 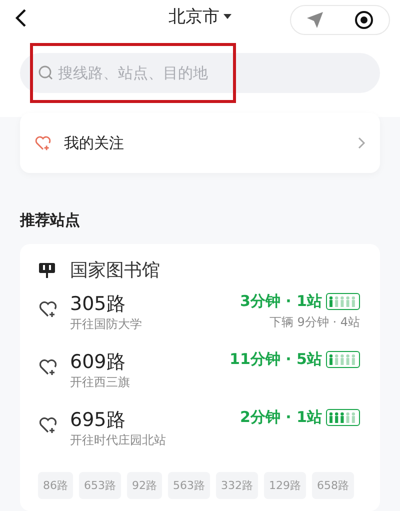 What do you see at coordinates (98, 304) in the screenshot?
I see `line-name: 305路` at bounding box center [98, 304].